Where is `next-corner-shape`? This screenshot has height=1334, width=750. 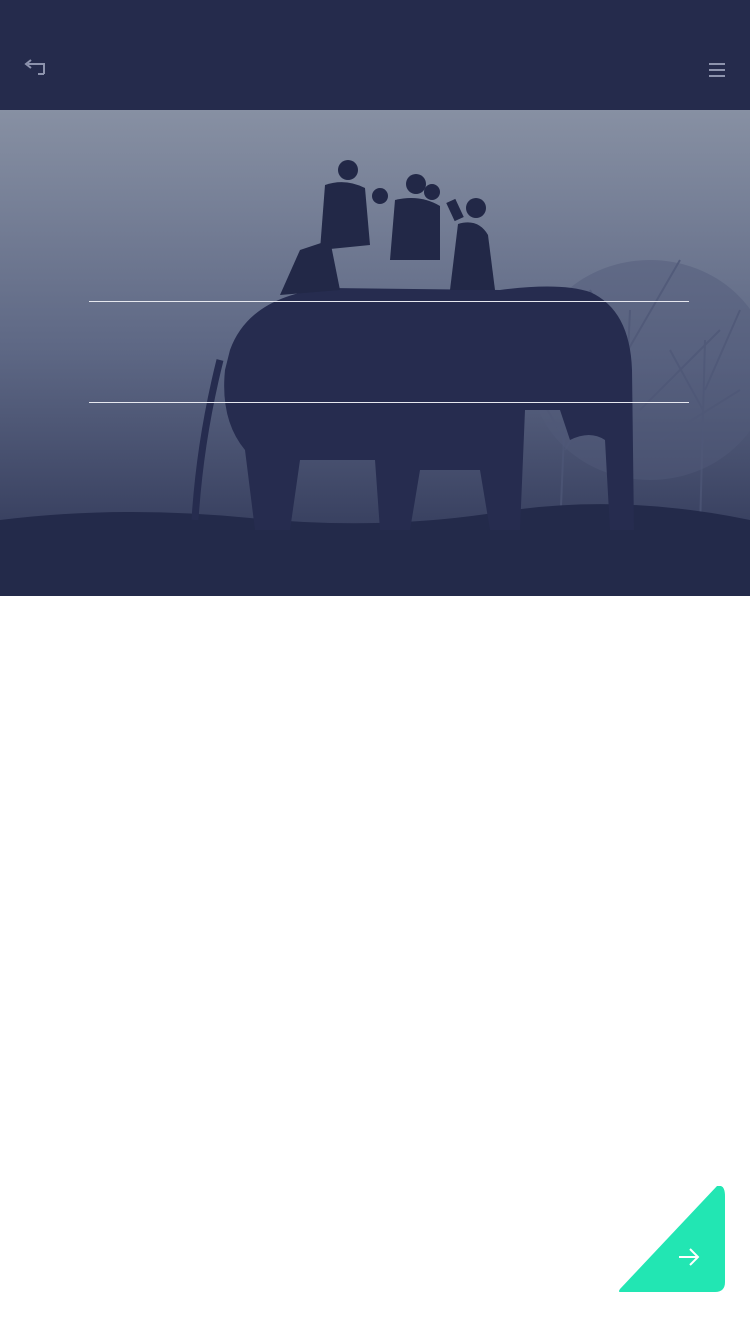
next-corner-shape is located at coordinates (672, 1238).